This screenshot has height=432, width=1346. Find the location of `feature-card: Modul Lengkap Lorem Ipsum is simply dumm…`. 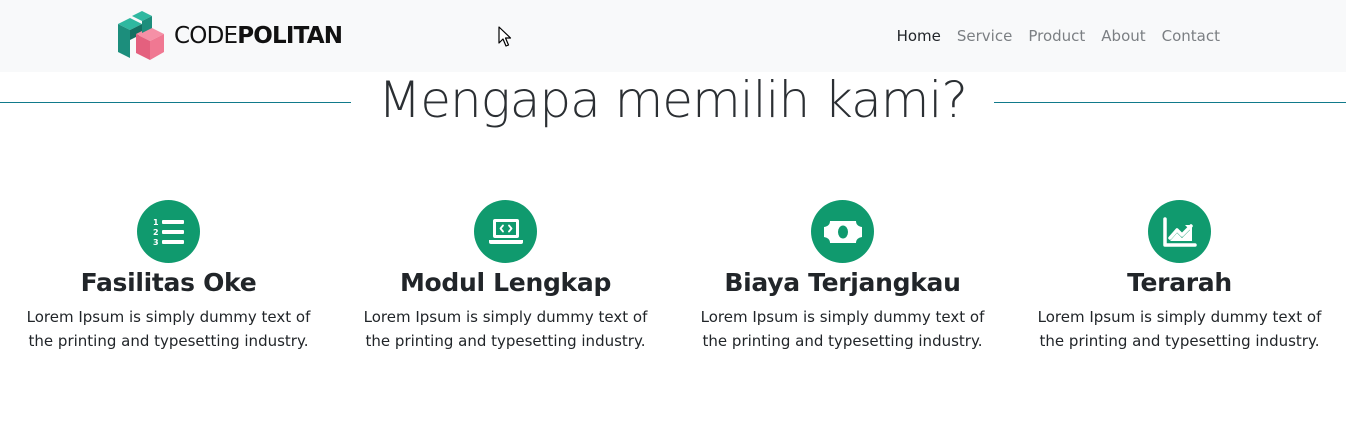

feature-card: Modul Lengkap Lorem Ipsum is simply dumm… is located at coordinates (505, 276).